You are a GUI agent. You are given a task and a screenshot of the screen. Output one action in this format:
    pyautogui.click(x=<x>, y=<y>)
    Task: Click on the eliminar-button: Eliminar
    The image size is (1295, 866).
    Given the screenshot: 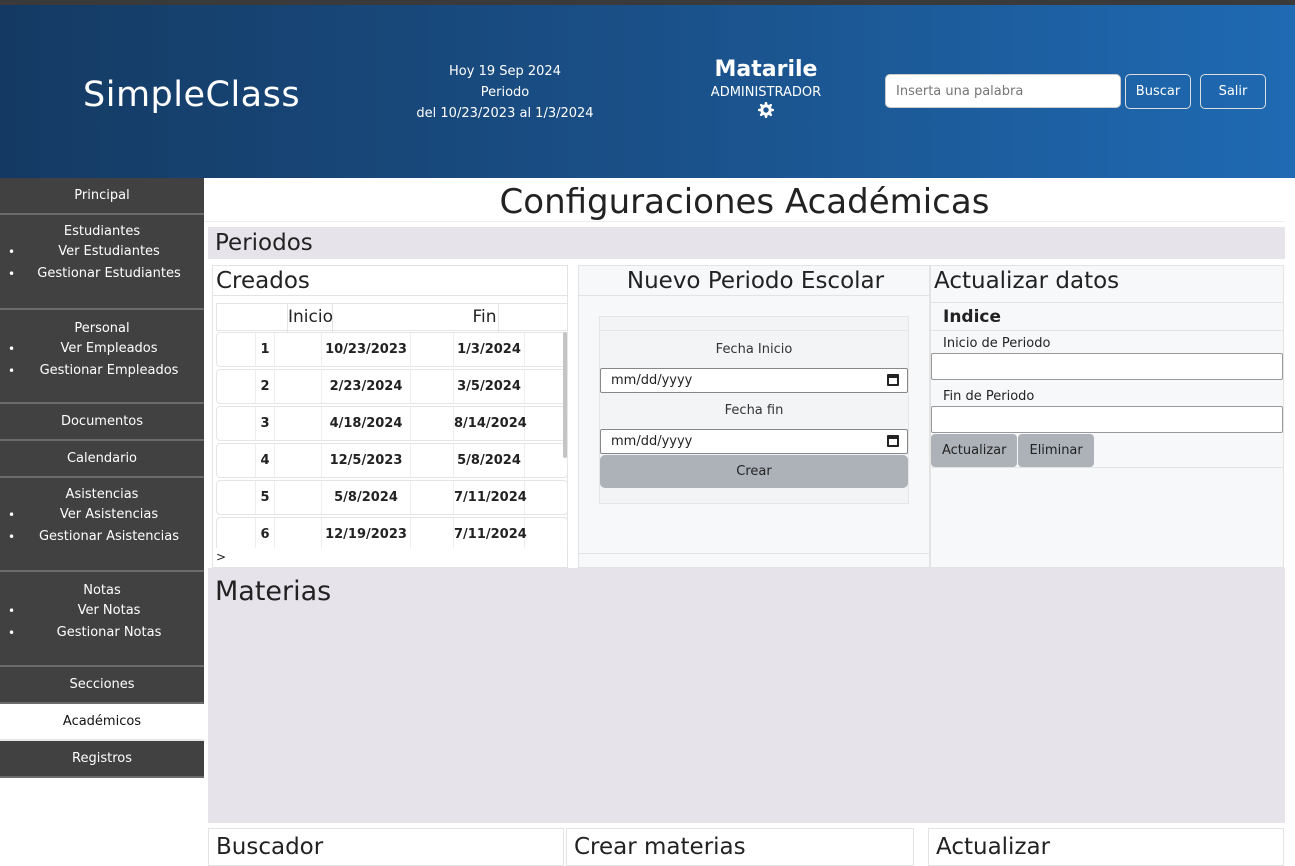 What is the action you would take?
    pyautogui.click(x=1056, y=450)
    